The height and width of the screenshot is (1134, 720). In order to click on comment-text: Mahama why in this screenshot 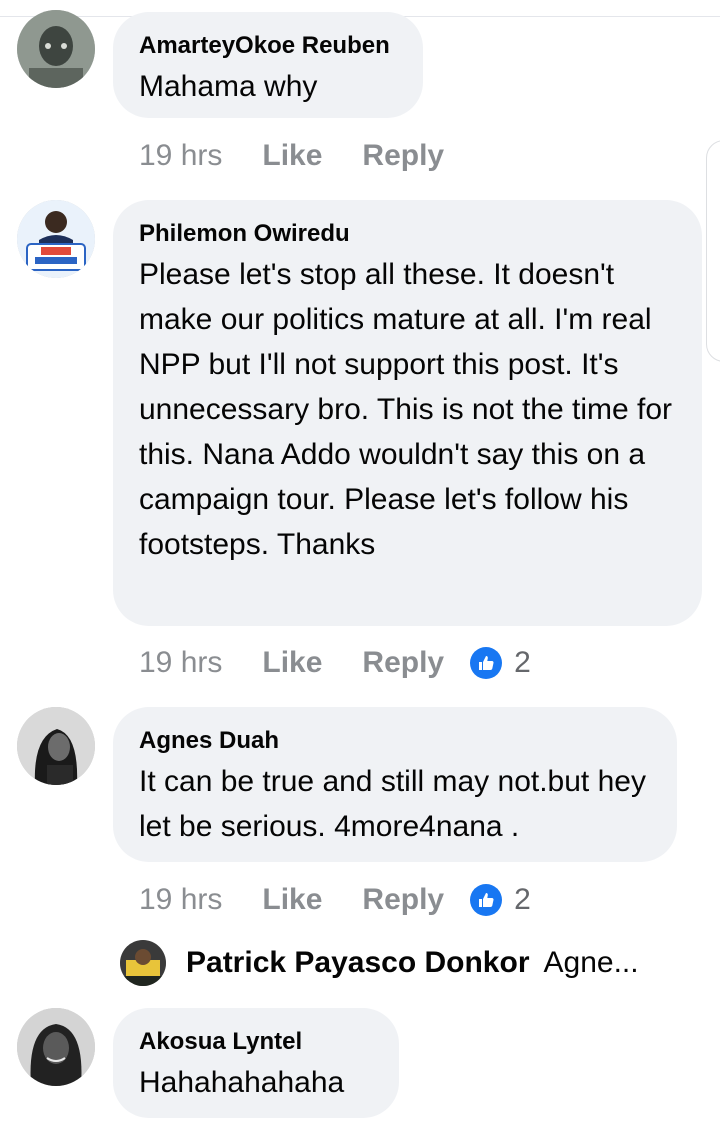, I will do `click(228, 86)`.